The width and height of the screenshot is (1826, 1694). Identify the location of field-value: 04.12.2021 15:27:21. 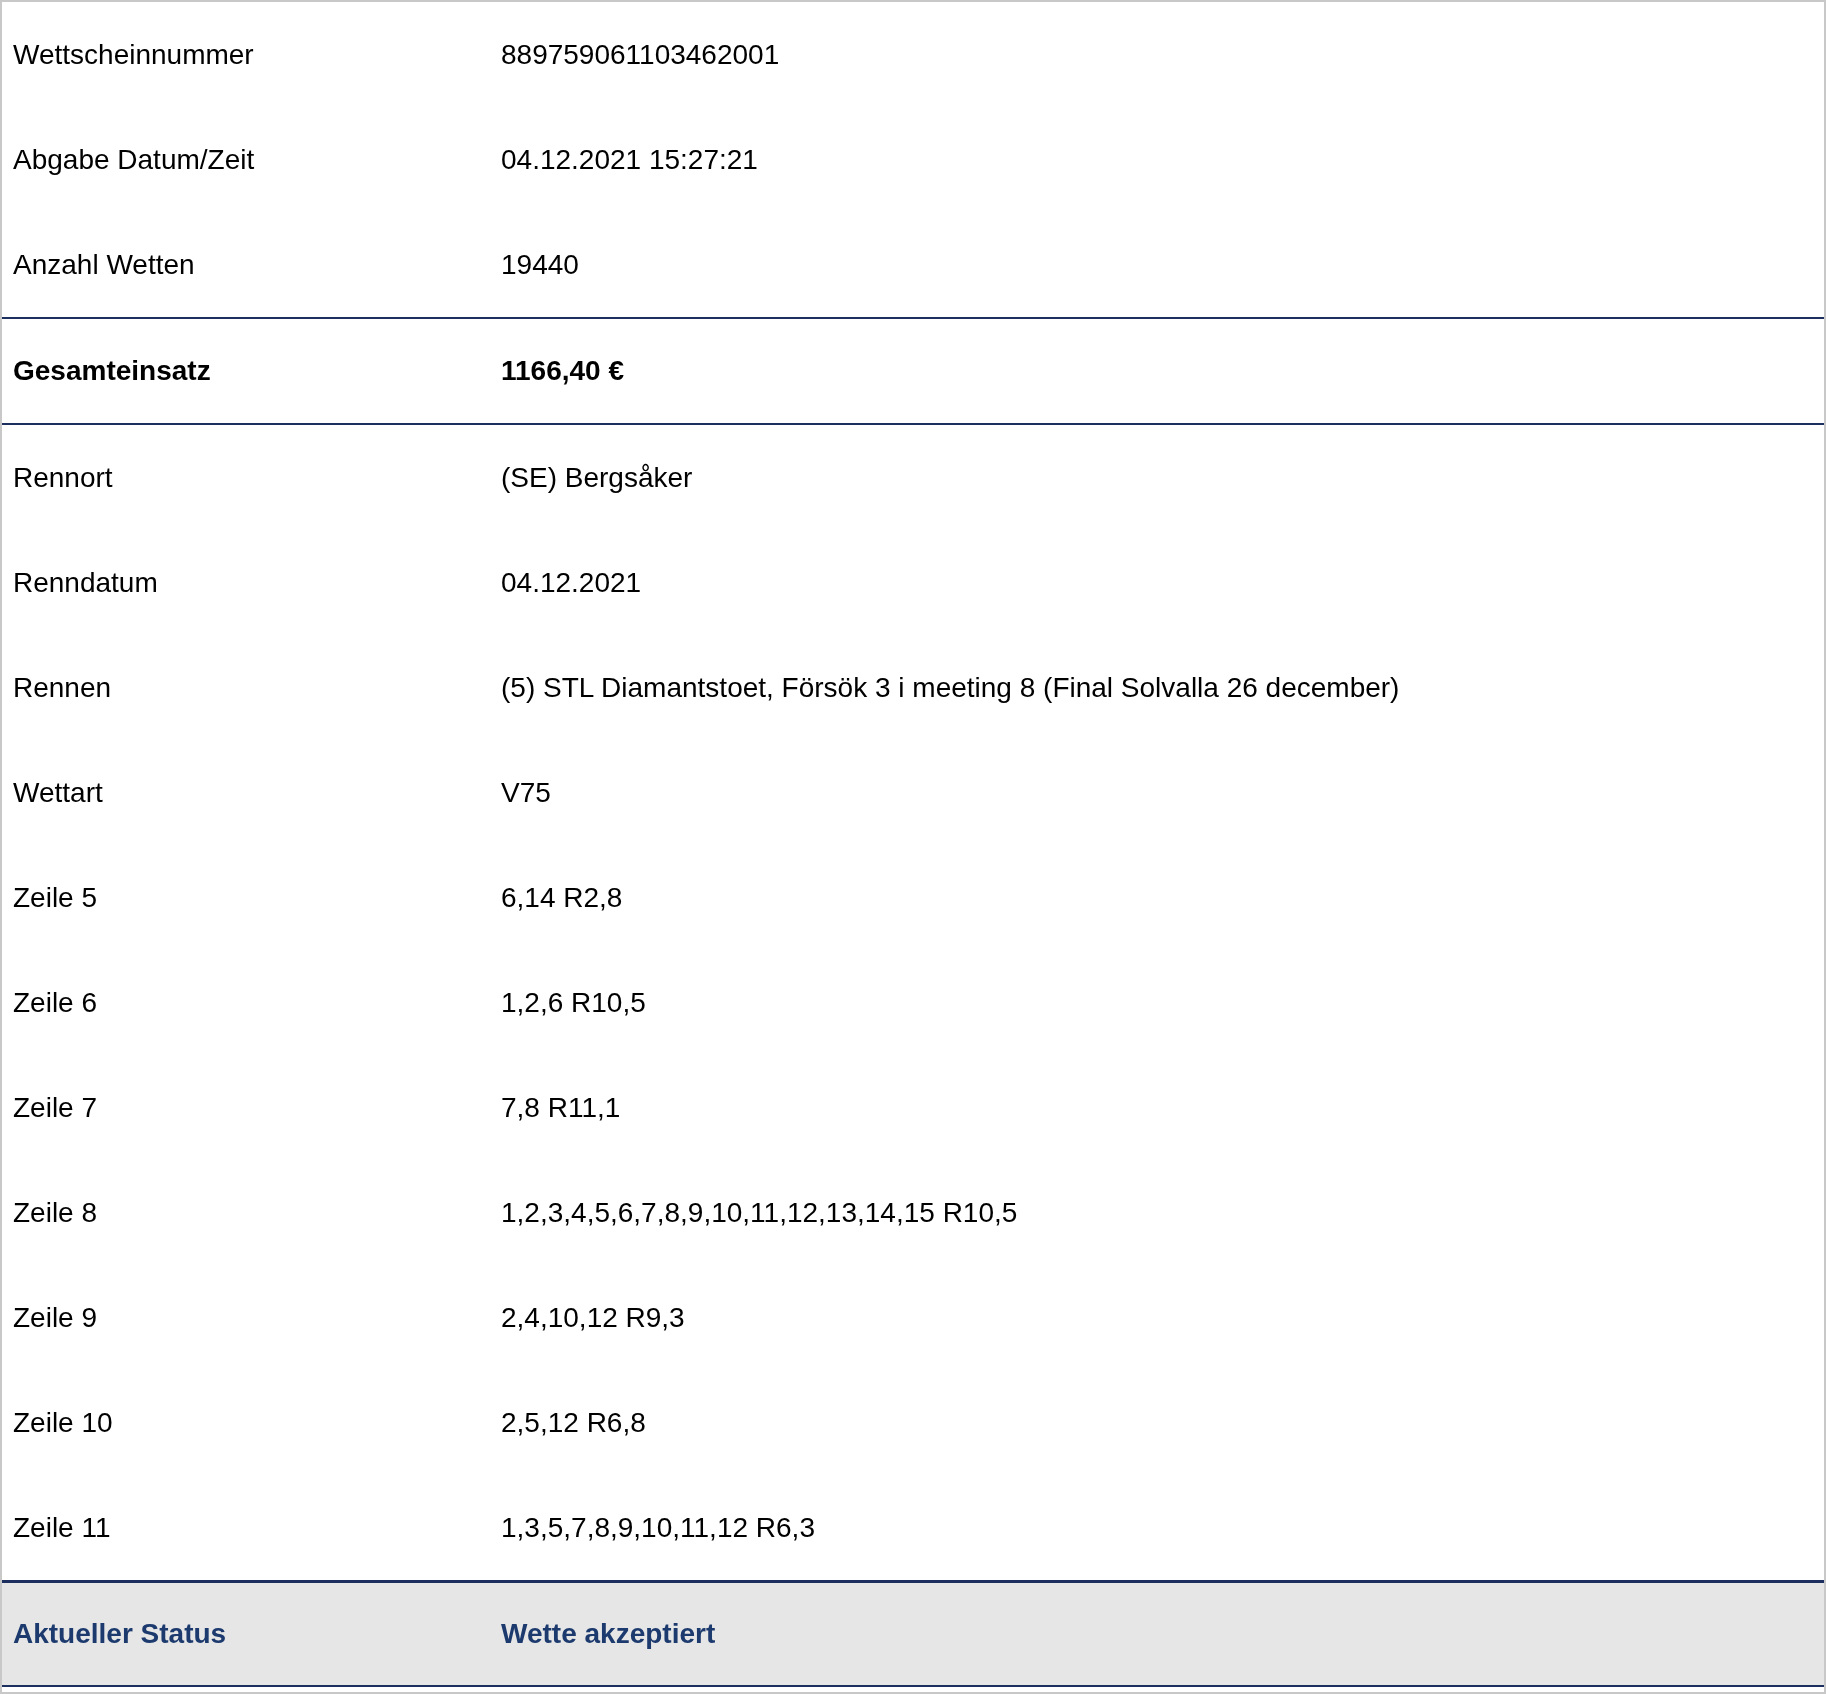
(629, 159).